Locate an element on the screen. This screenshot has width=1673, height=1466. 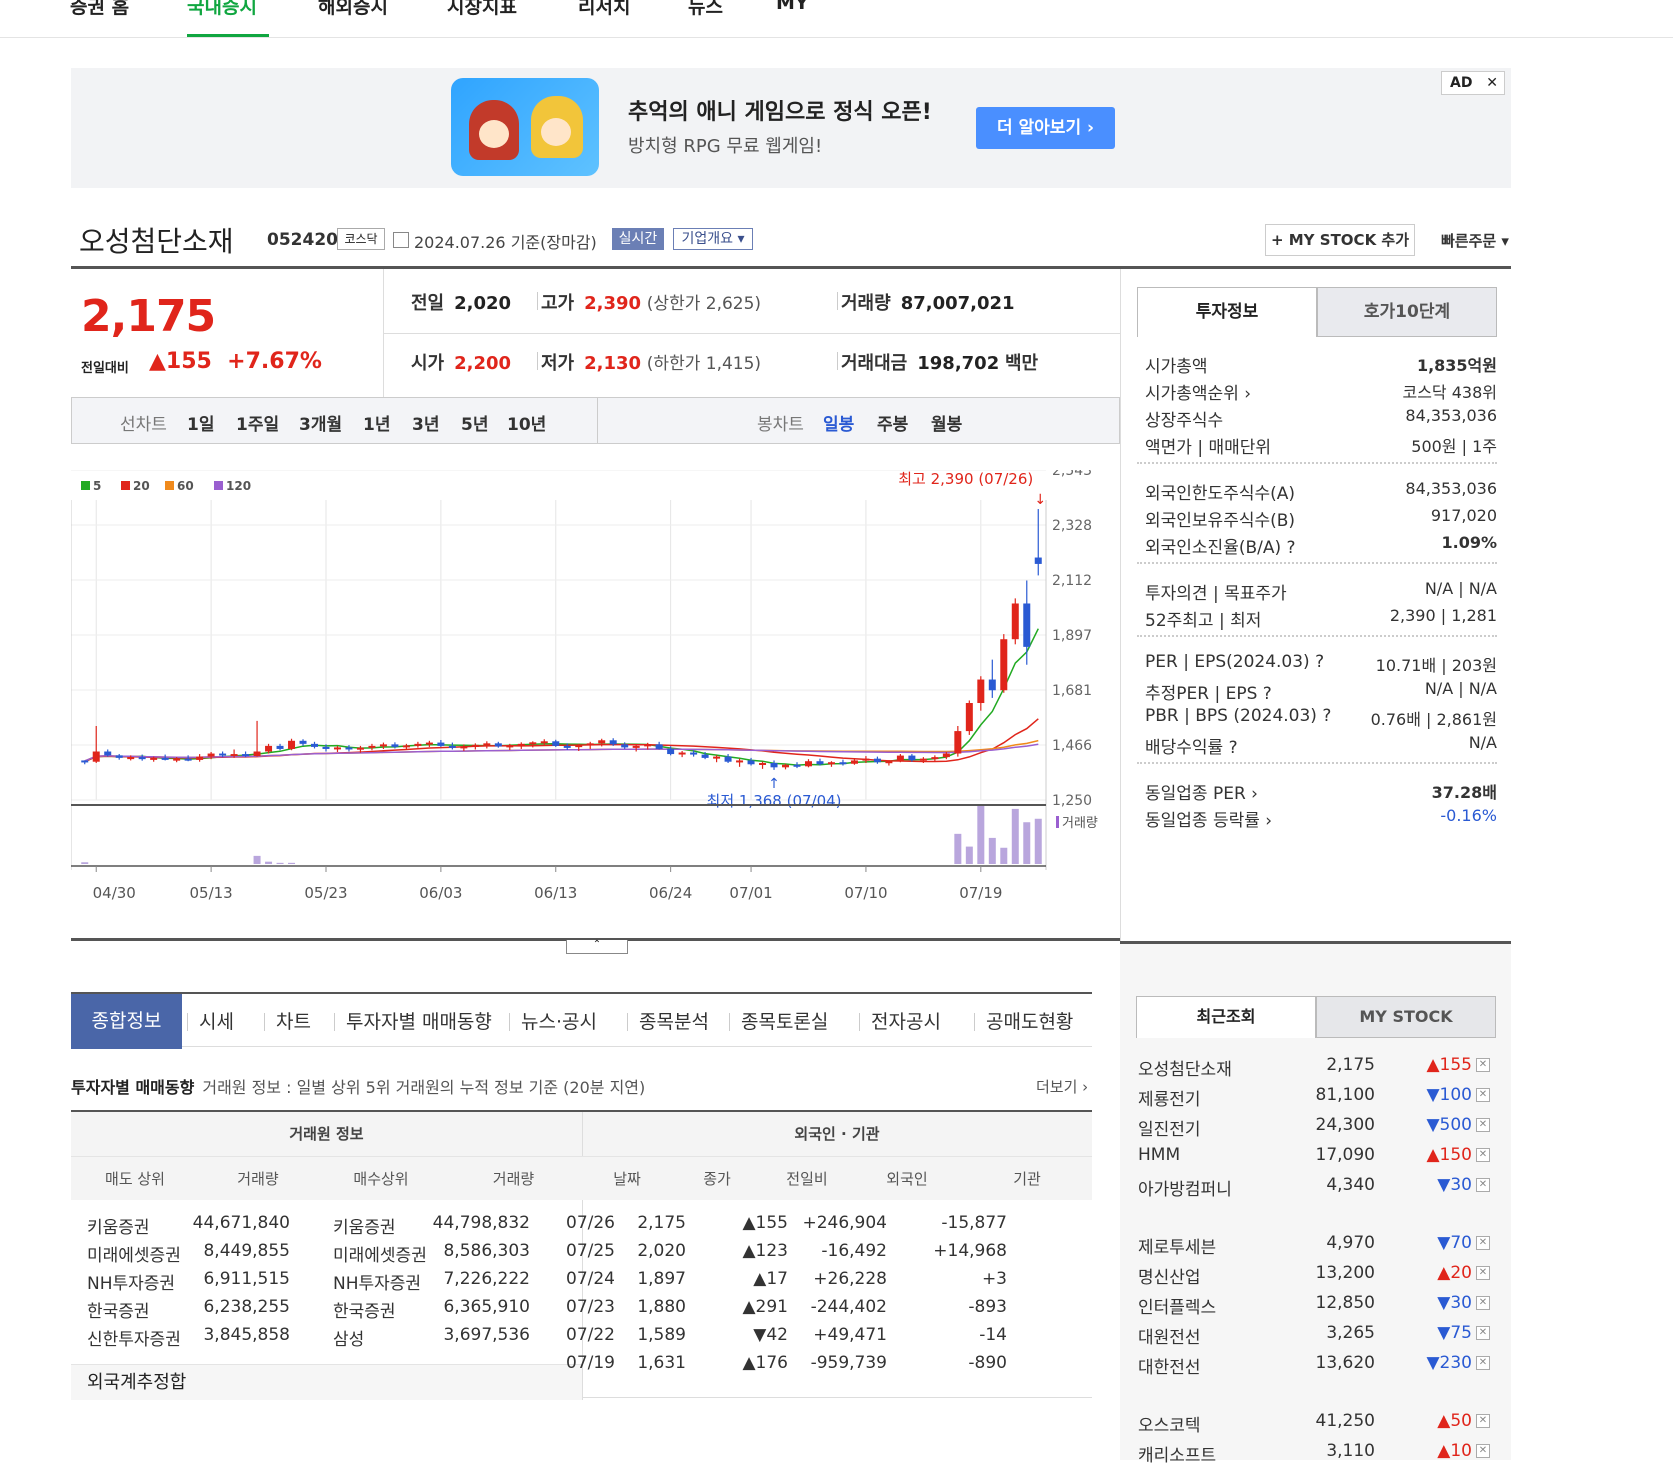
tab-3y: 3년 is located at coordinates (425, 422).